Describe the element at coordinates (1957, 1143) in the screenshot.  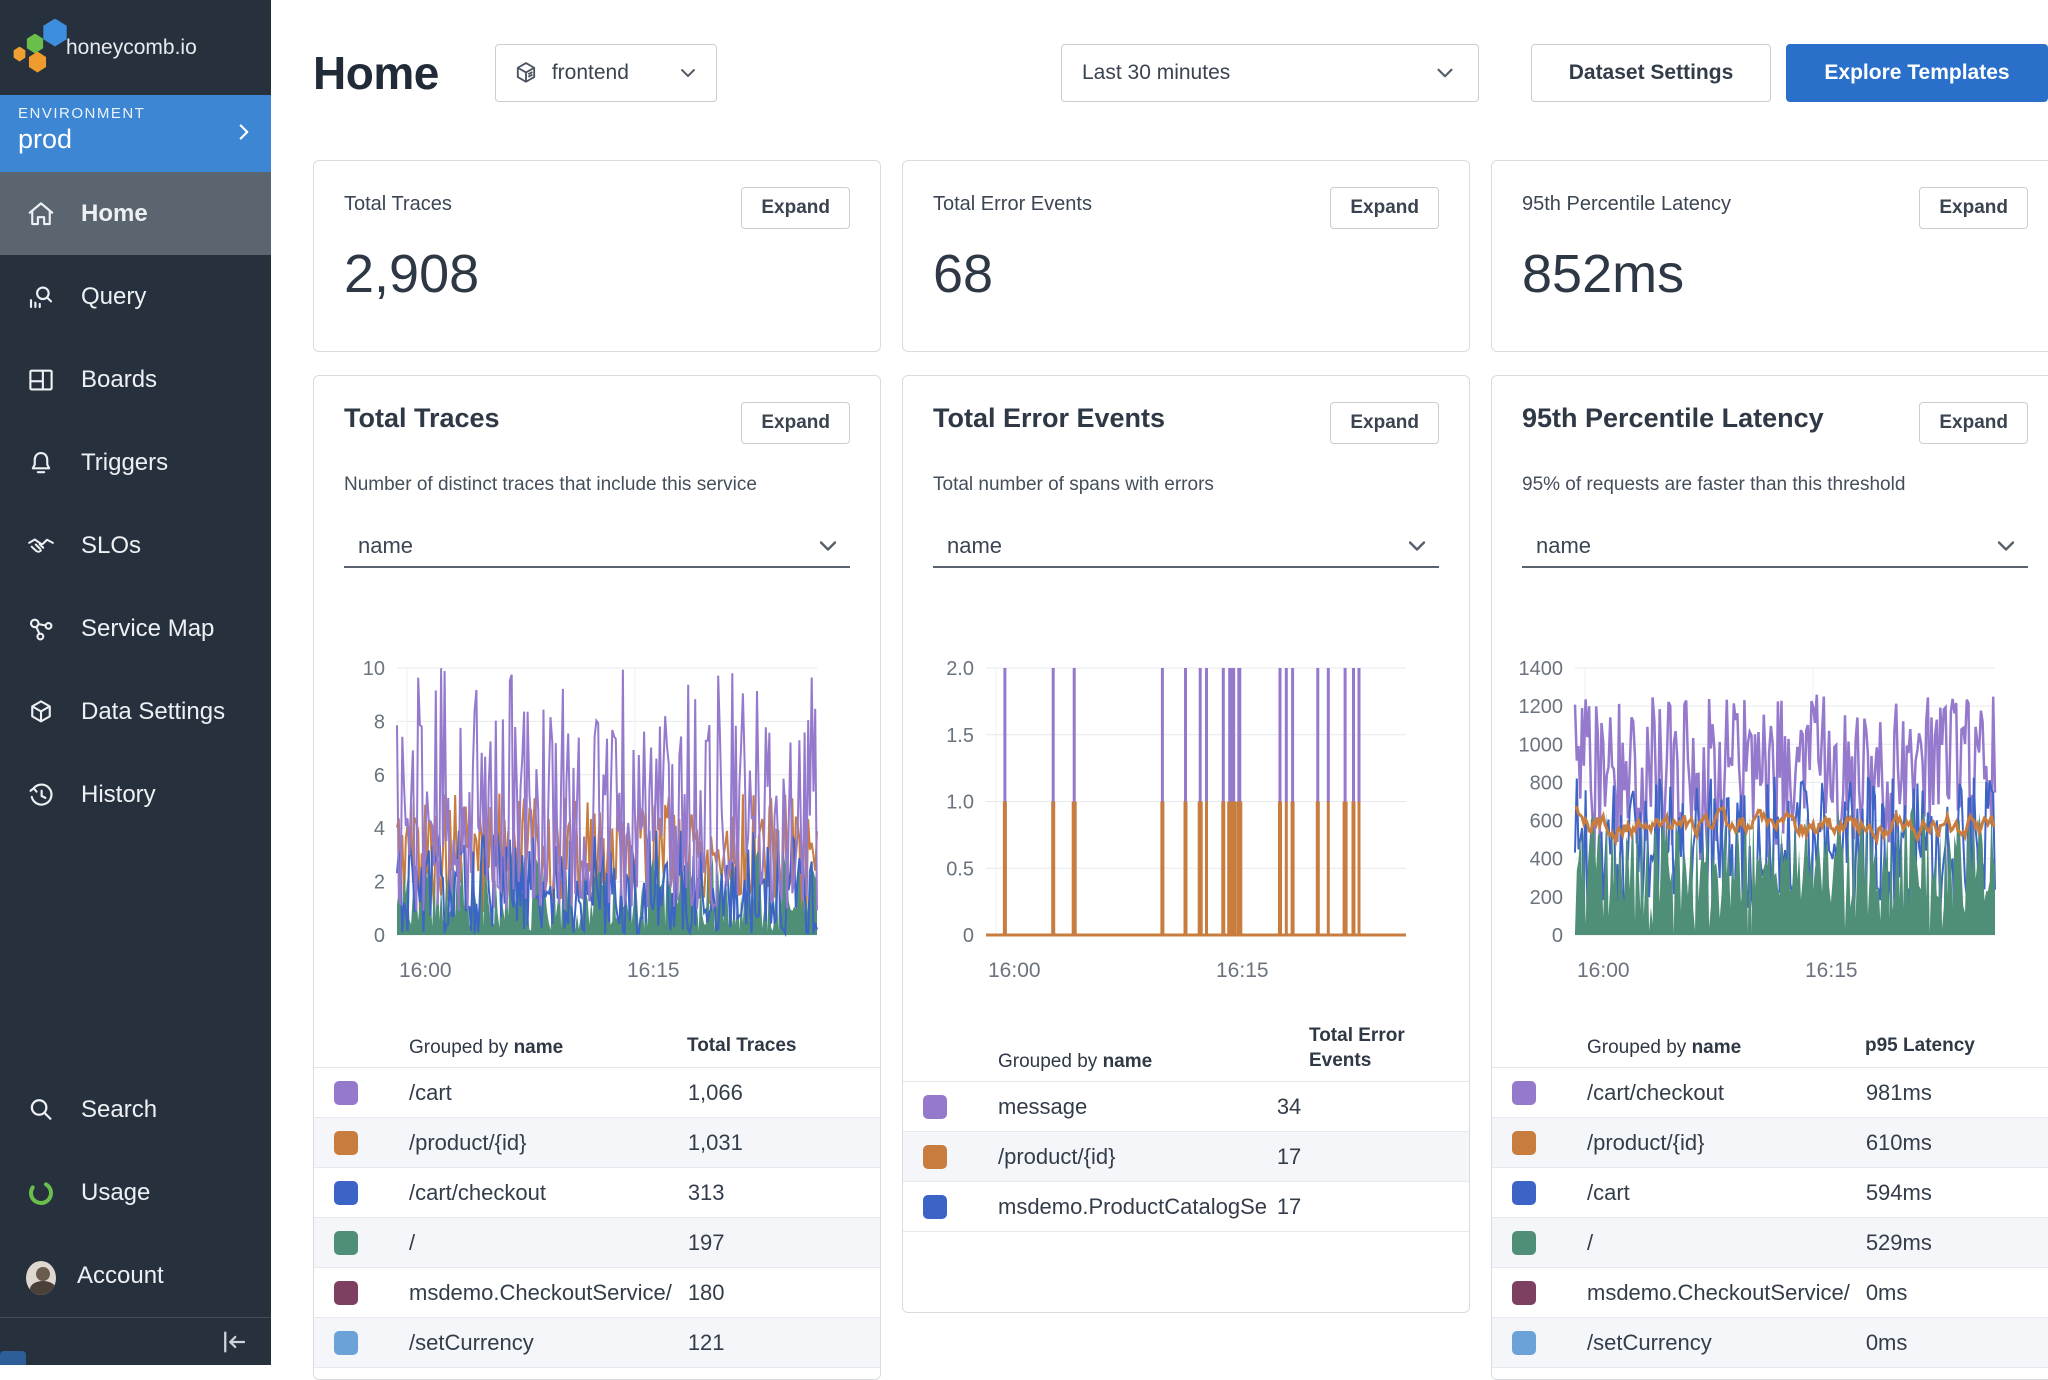
I see `series-value: 610ms` at that location.